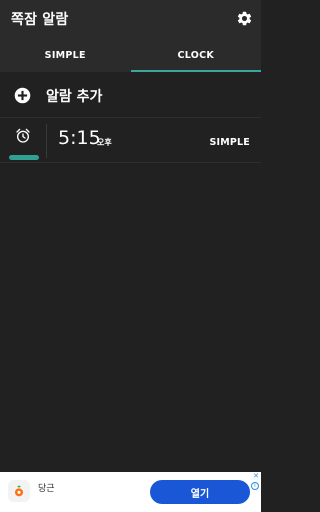 The image size is (320, 512). Describe the element at coordinates (130, 140) in the screenshot. I see `alarm-list-item: 5:15 오후 SIMPLE` at that location.